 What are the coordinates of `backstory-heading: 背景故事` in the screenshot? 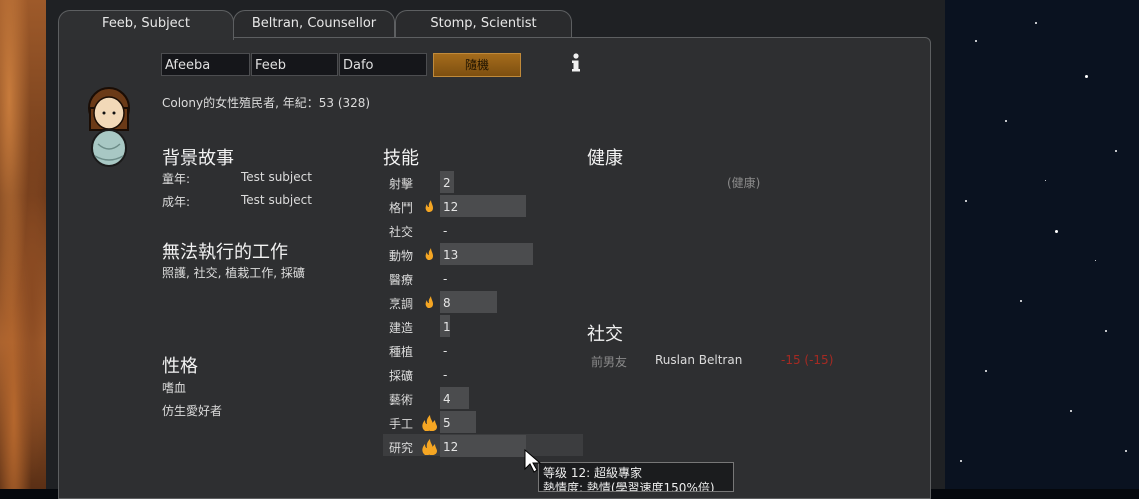 It's located at (198, 158).